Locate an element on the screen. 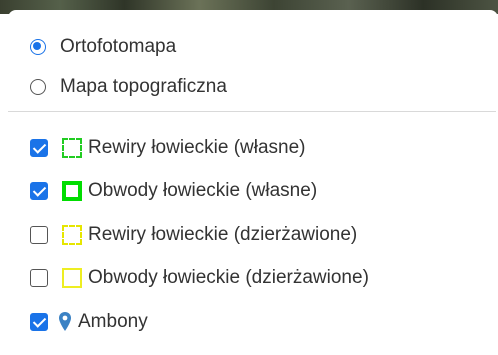 The height and width of the screenshot is (355, 498). base-layer-ortofotomapa: Ortofotomapa is located at coordinates (92, 47).